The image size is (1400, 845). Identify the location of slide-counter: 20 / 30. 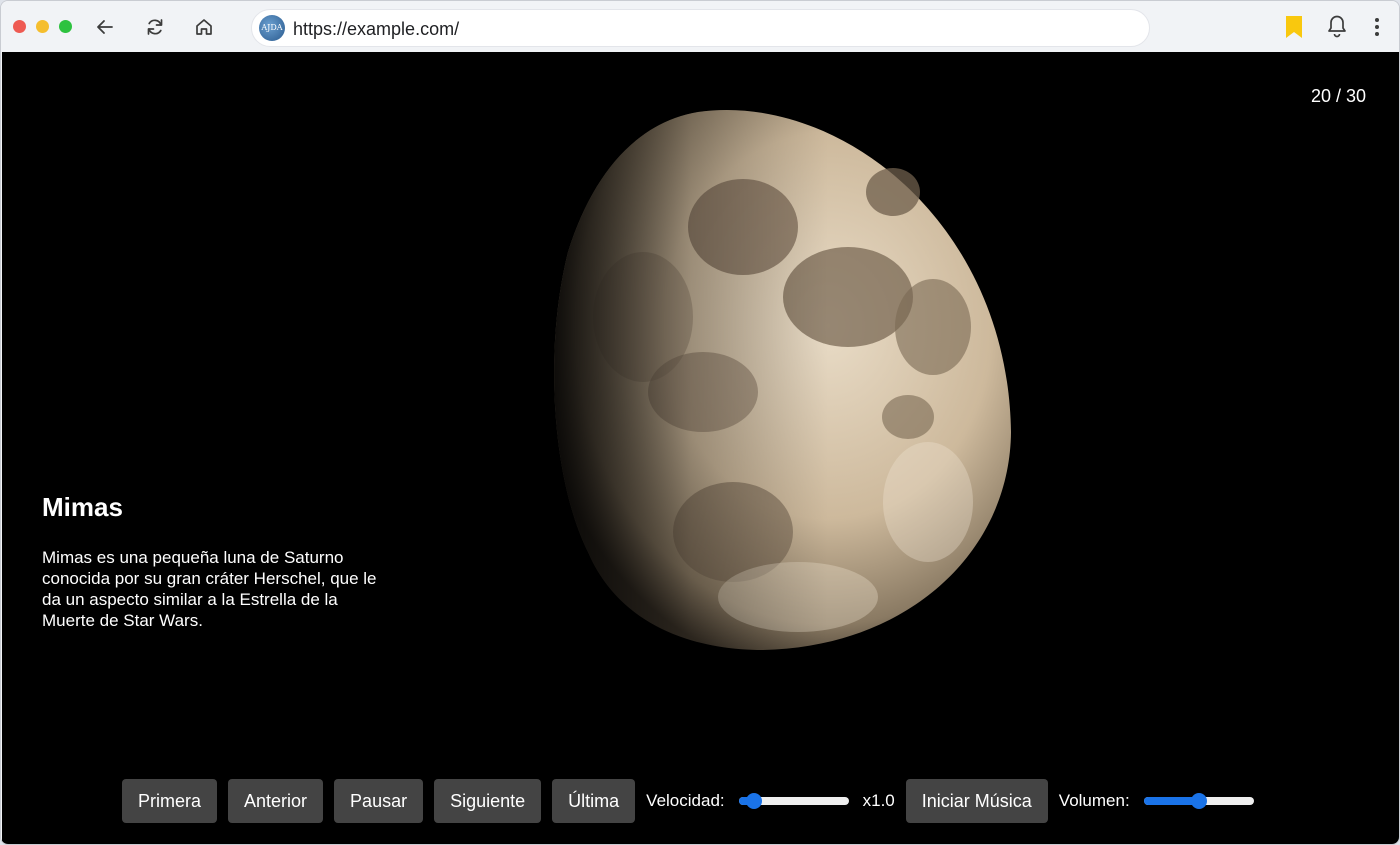
(1338, 96).